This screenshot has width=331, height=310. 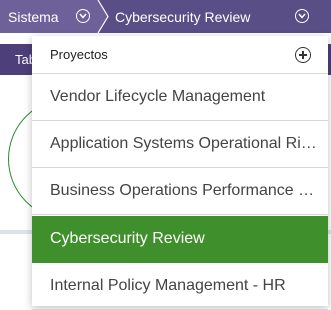 I want to click on project-item-label: Internal Policy Management - HR, so click(x=168, y=285).